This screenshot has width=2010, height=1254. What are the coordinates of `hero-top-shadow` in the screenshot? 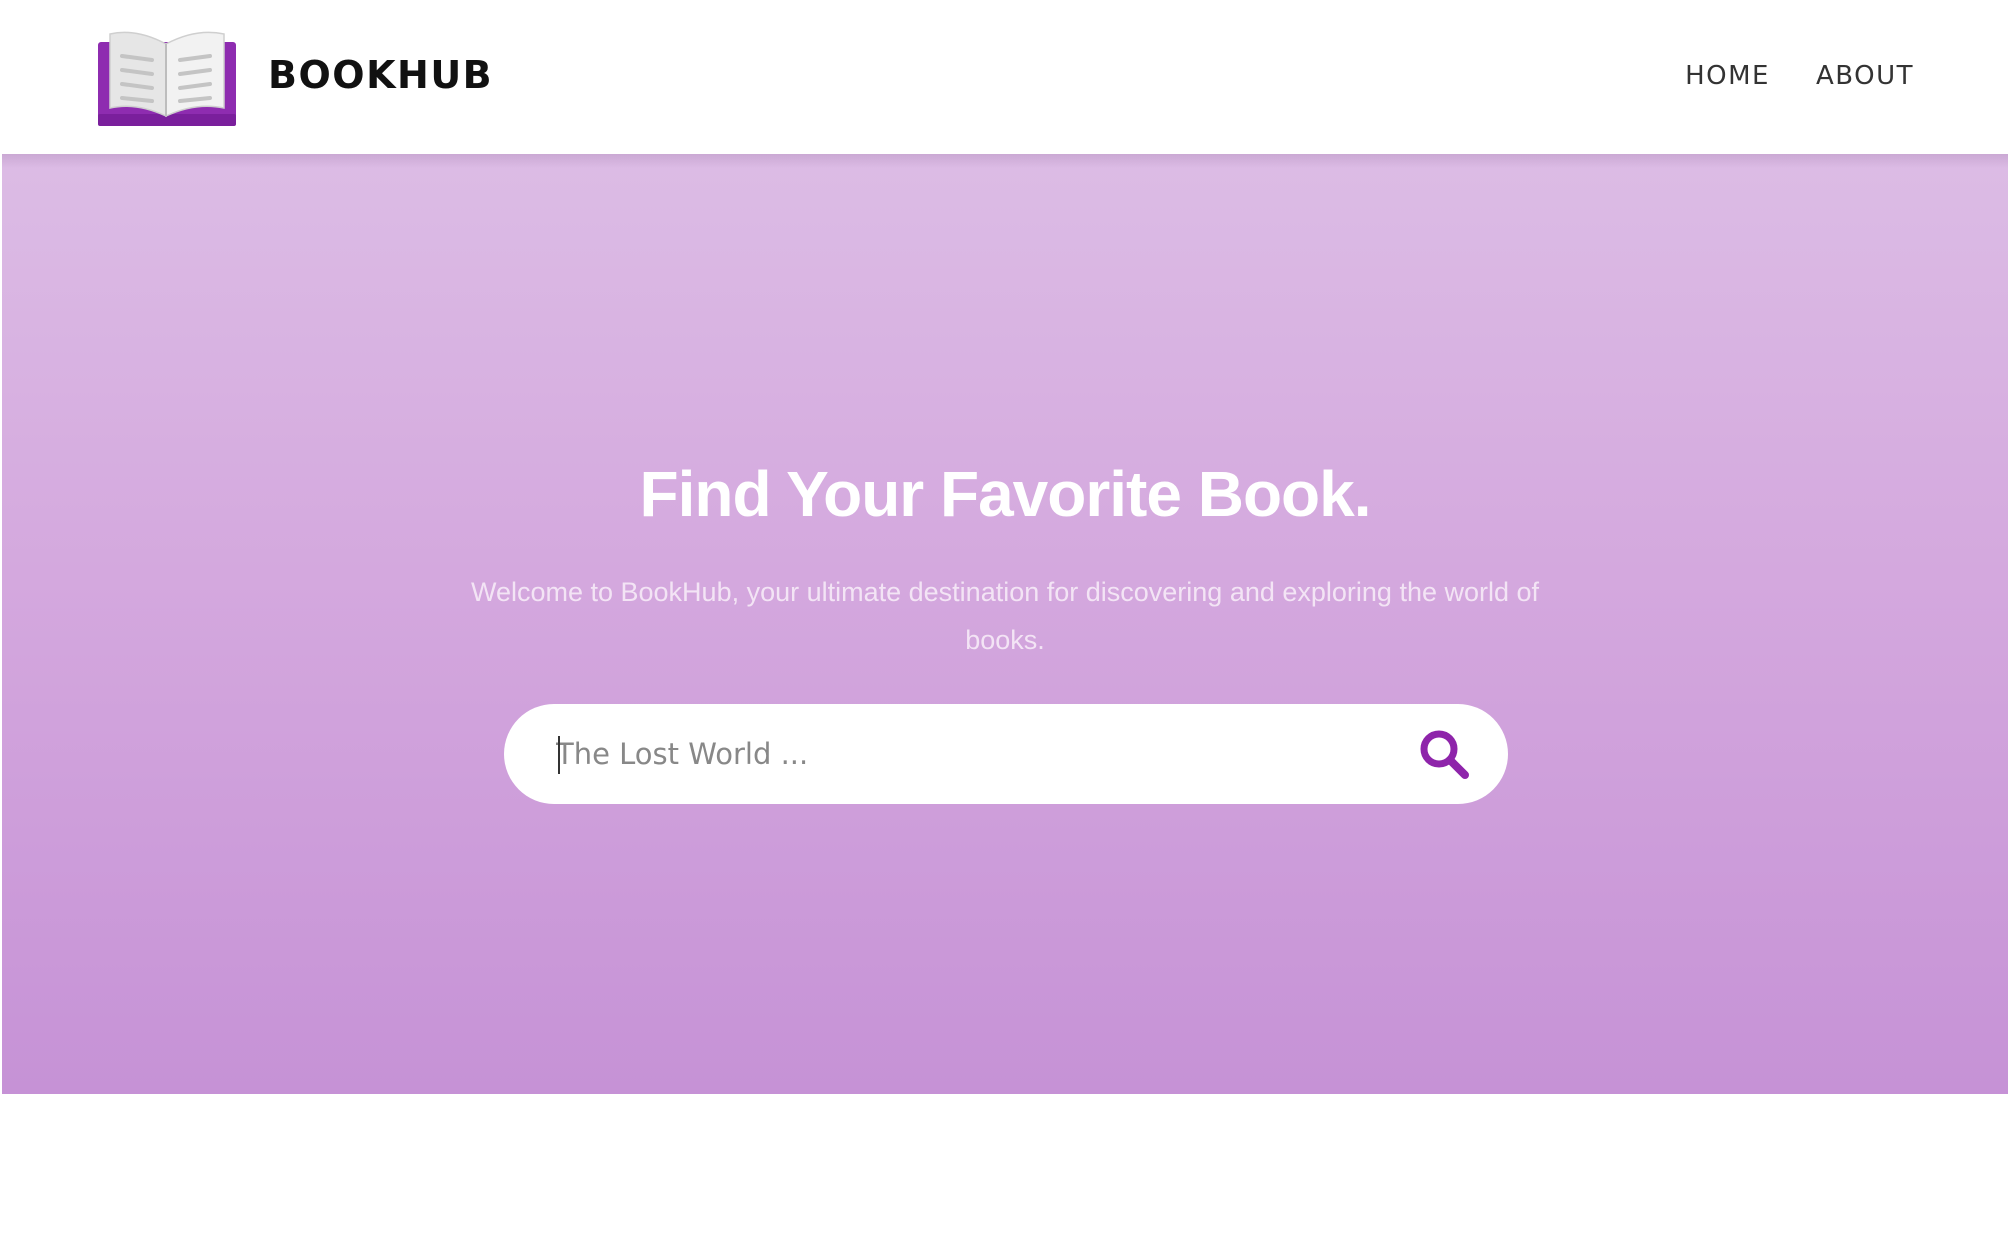 It's located at (1005, 161).